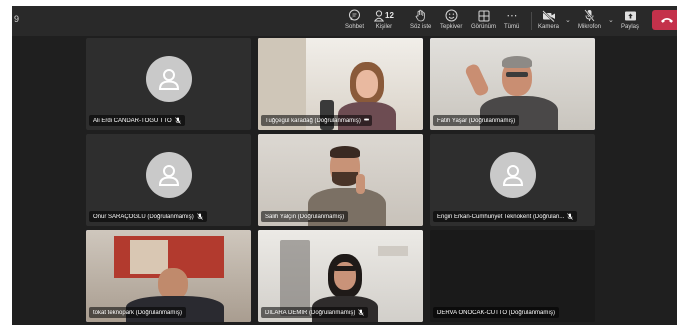 Image resolution: width=677 pixels, height=327 pixels. What do you see at coordinates (366, 120) in the screenshot?
I see `more-options-icon: •••` at bounding box center [366, 120].